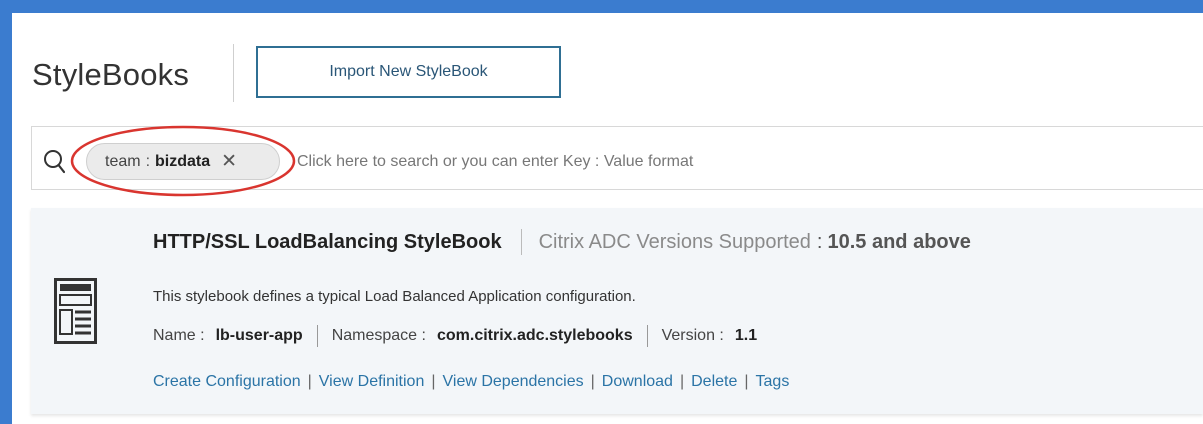  I want to click on create-configuration-link: Create Configuration, so click(227, 382).